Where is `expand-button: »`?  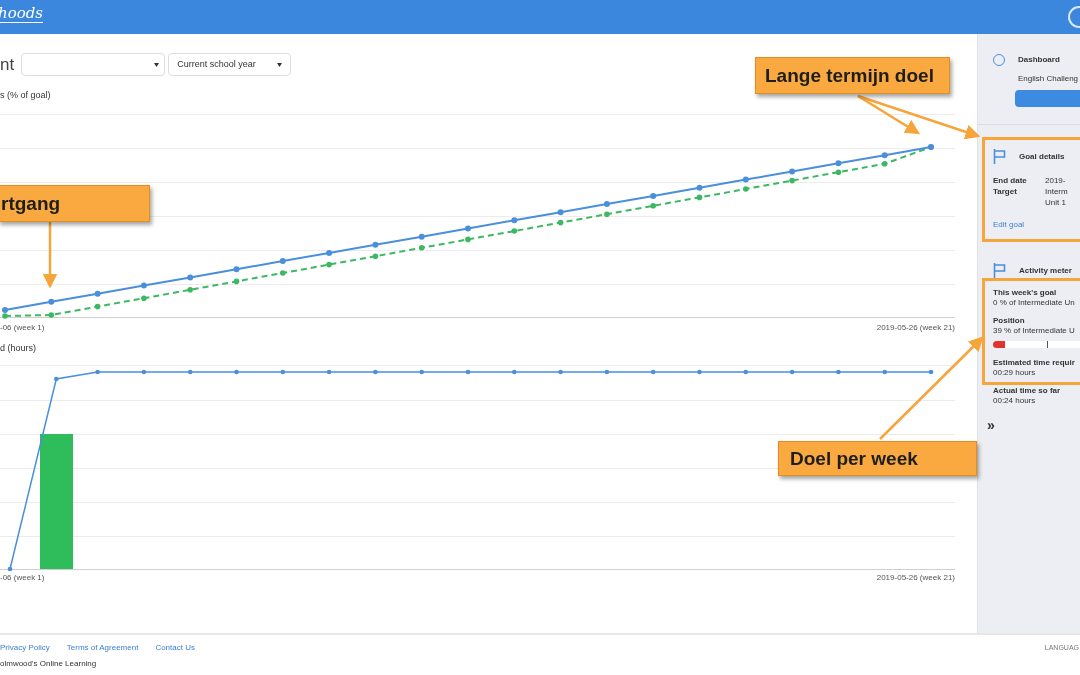 expand-button: » is located at coordinates (1033, 425).